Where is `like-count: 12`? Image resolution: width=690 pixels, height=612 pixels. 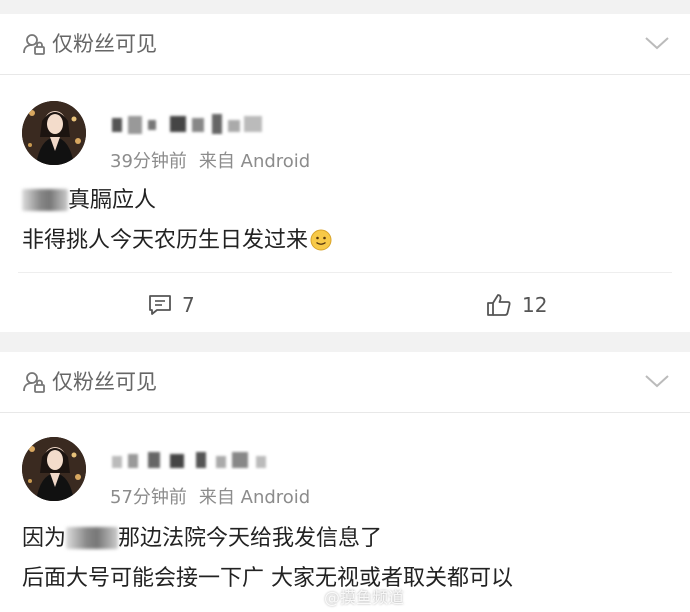
like-count: 12 is located at coordinates (535, 305).